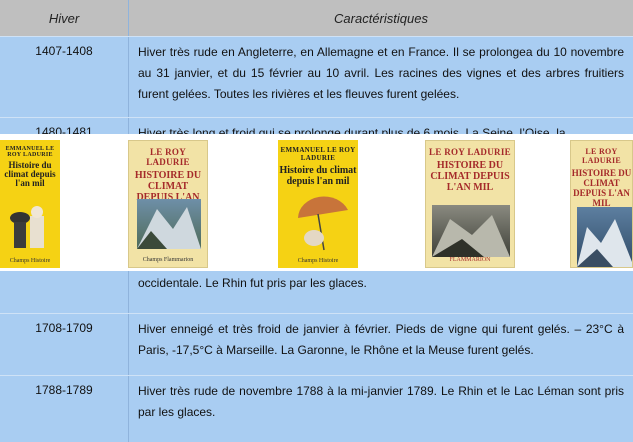  I want to click on row-year, so click(64, 291).